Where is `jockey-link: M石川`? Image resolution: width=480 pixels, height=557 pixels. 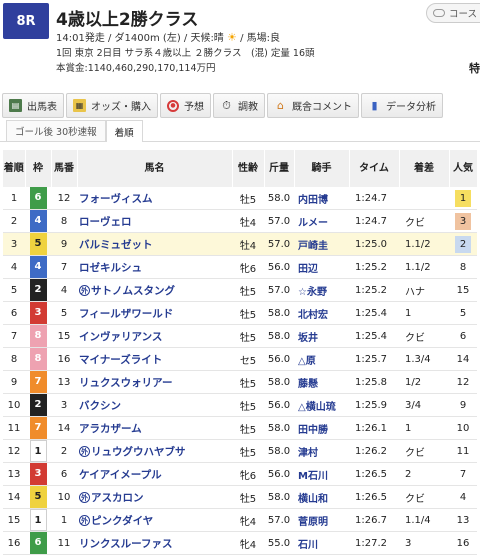 jockey-link: M石川 is located at coordinates (321, 474).